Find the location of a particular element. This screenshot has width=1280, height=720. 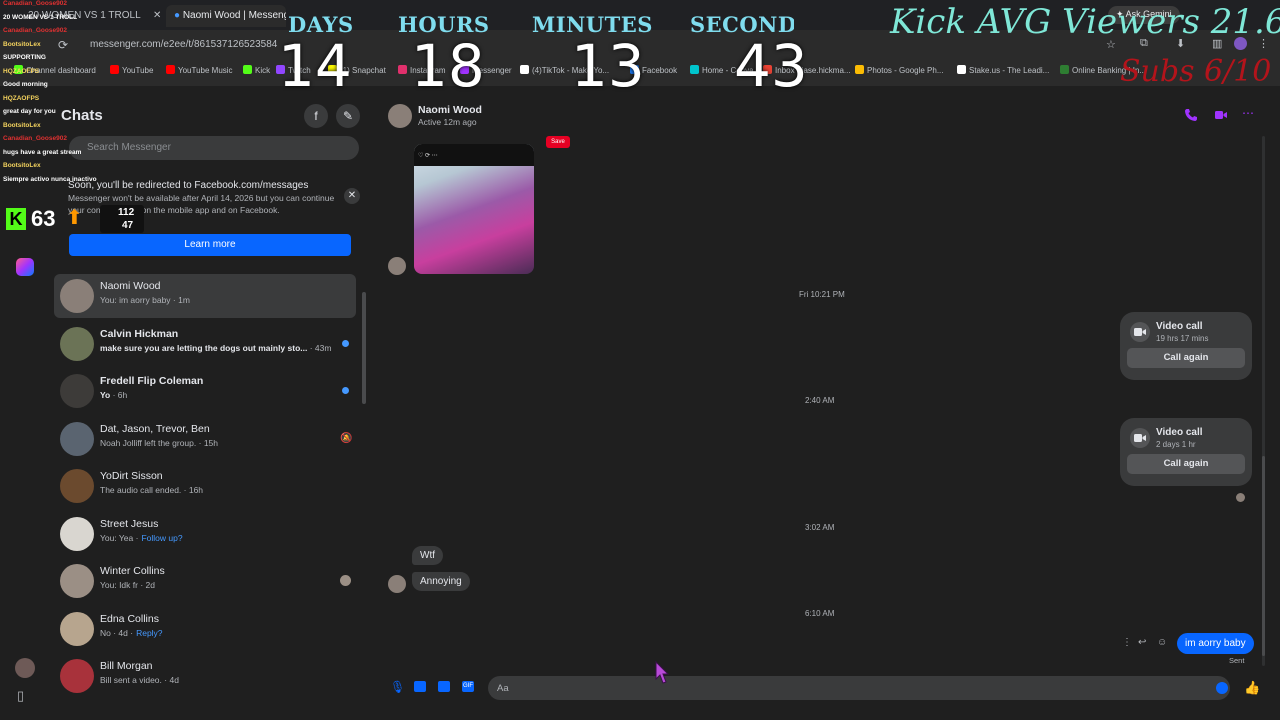

sent-message-bubble: im aorry baby is located at coordinates (1215, 643).